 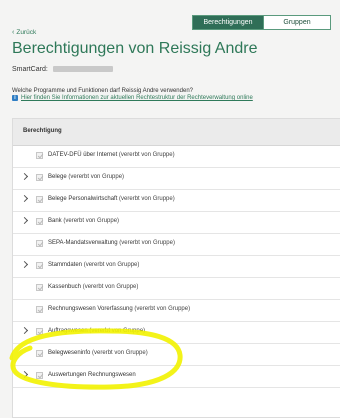 I want to click on page-title: Berechtigungen von Reissig Andre, so click(x=135, y=48).